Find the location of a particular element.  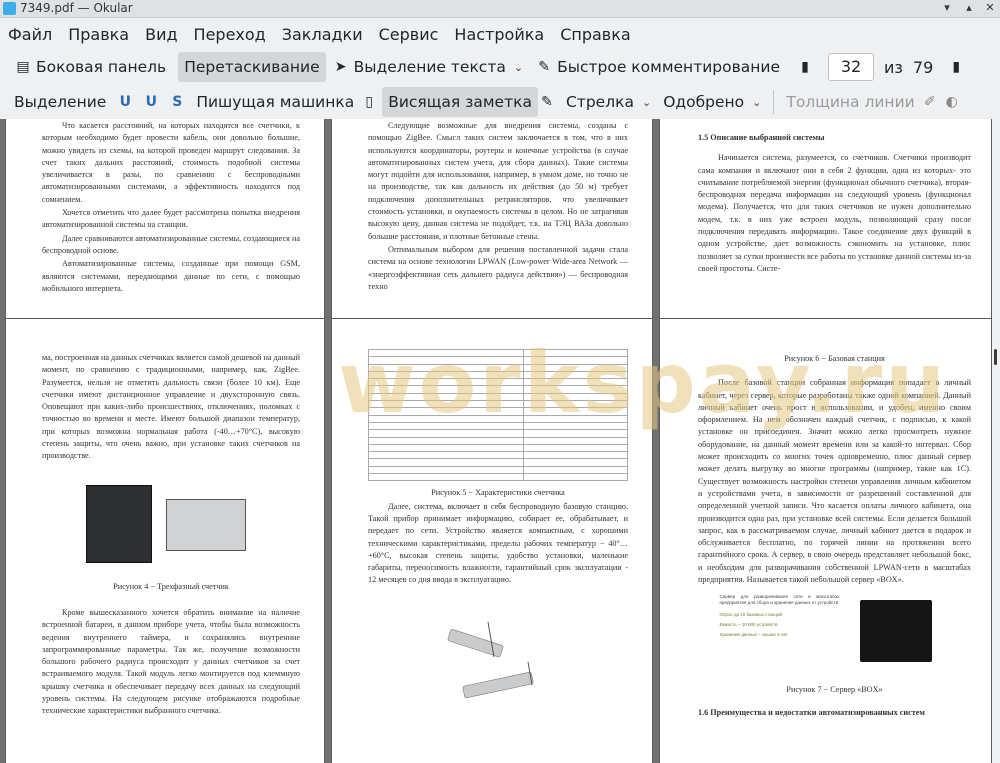

figure-caption: Рисунок 5 − Характеристики счетчика is located at coordinates (498, 493).